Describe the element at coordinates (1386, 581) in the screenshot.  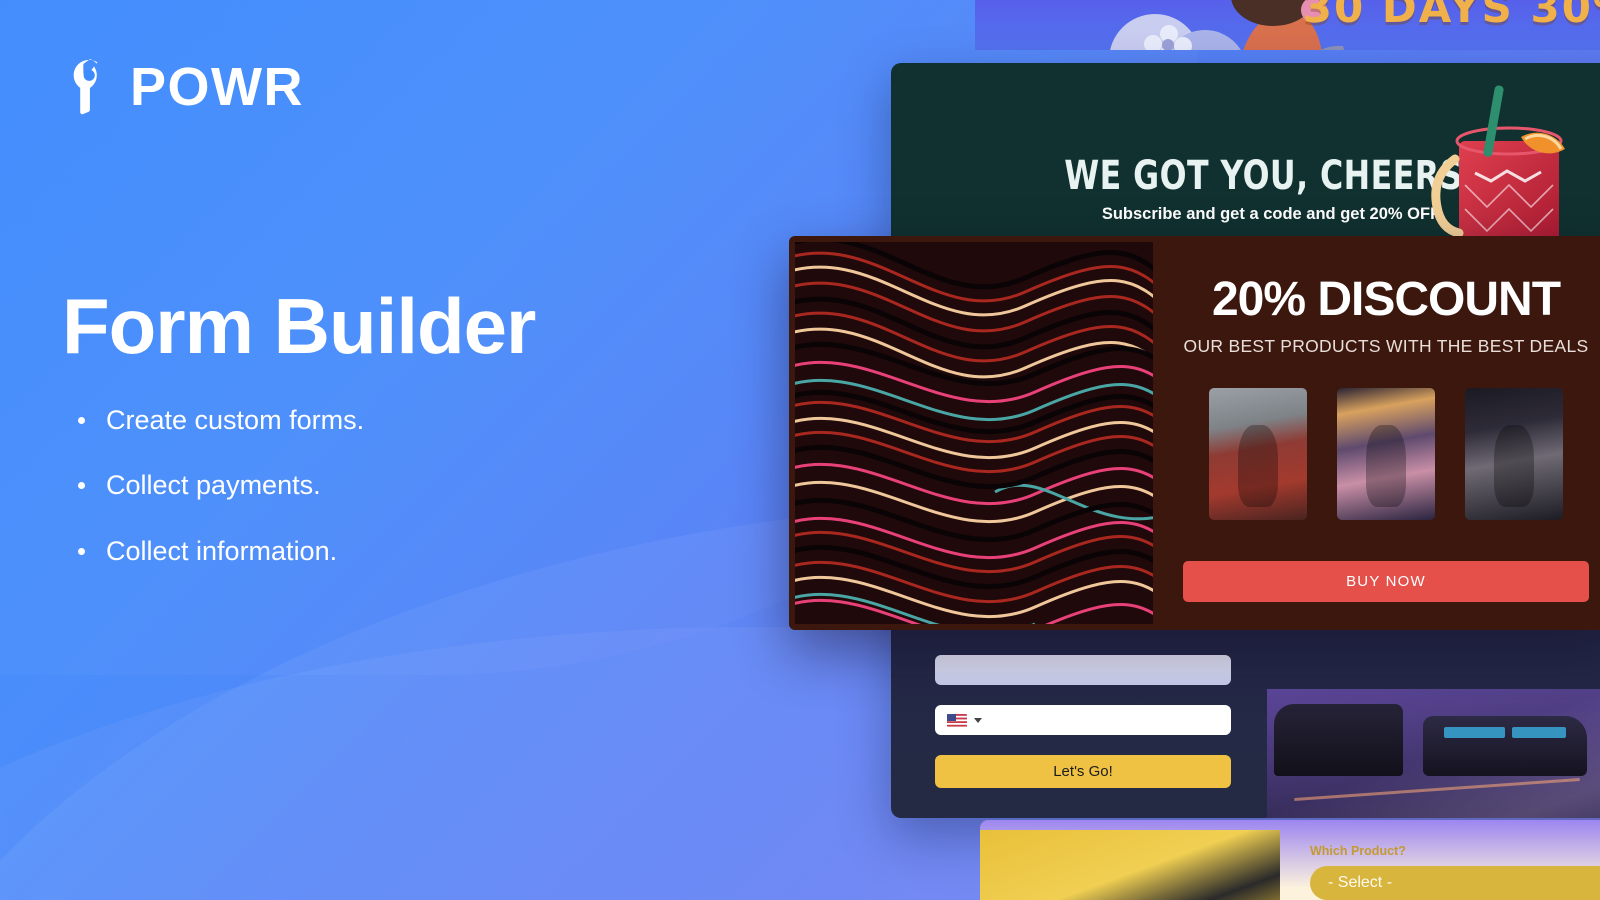
I see `buy-now-button: BUY NOW` at that location.